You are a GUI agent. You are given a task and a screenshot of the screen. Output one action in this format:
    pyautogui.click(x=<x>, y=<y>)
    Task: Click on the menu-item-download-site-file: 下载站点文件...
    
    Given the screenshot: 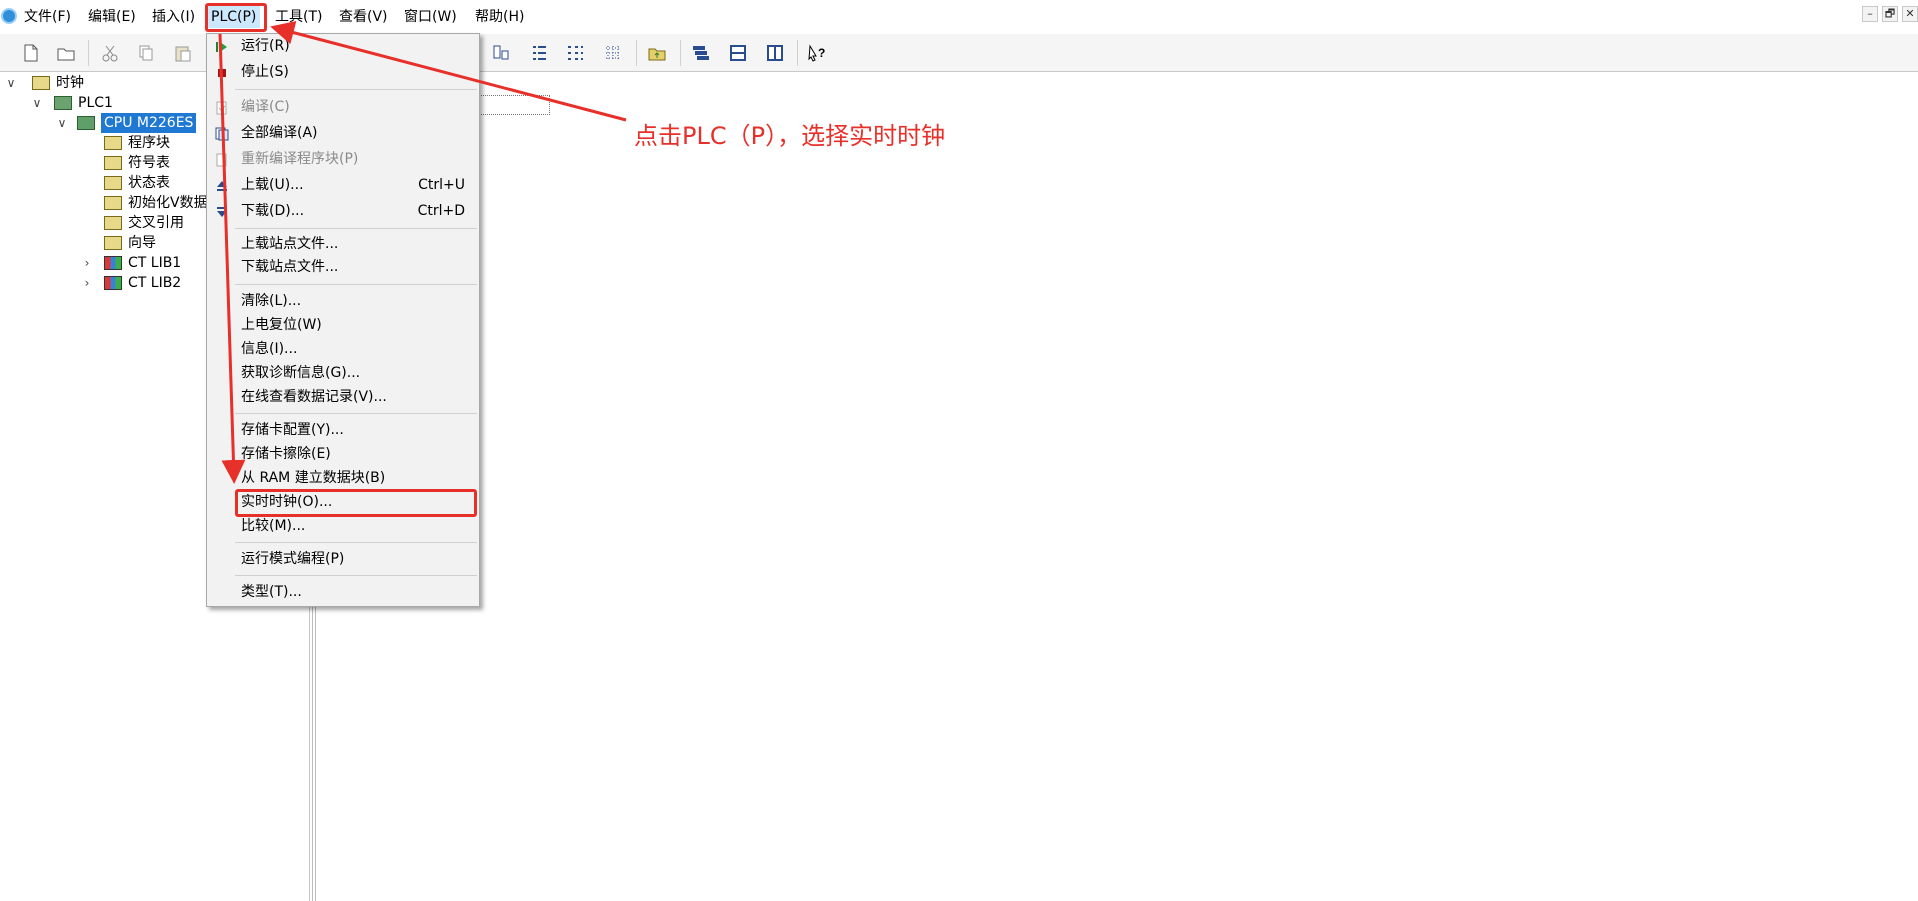 What is the action you would take?
    pyautogui.click(x=343, y=267)
    